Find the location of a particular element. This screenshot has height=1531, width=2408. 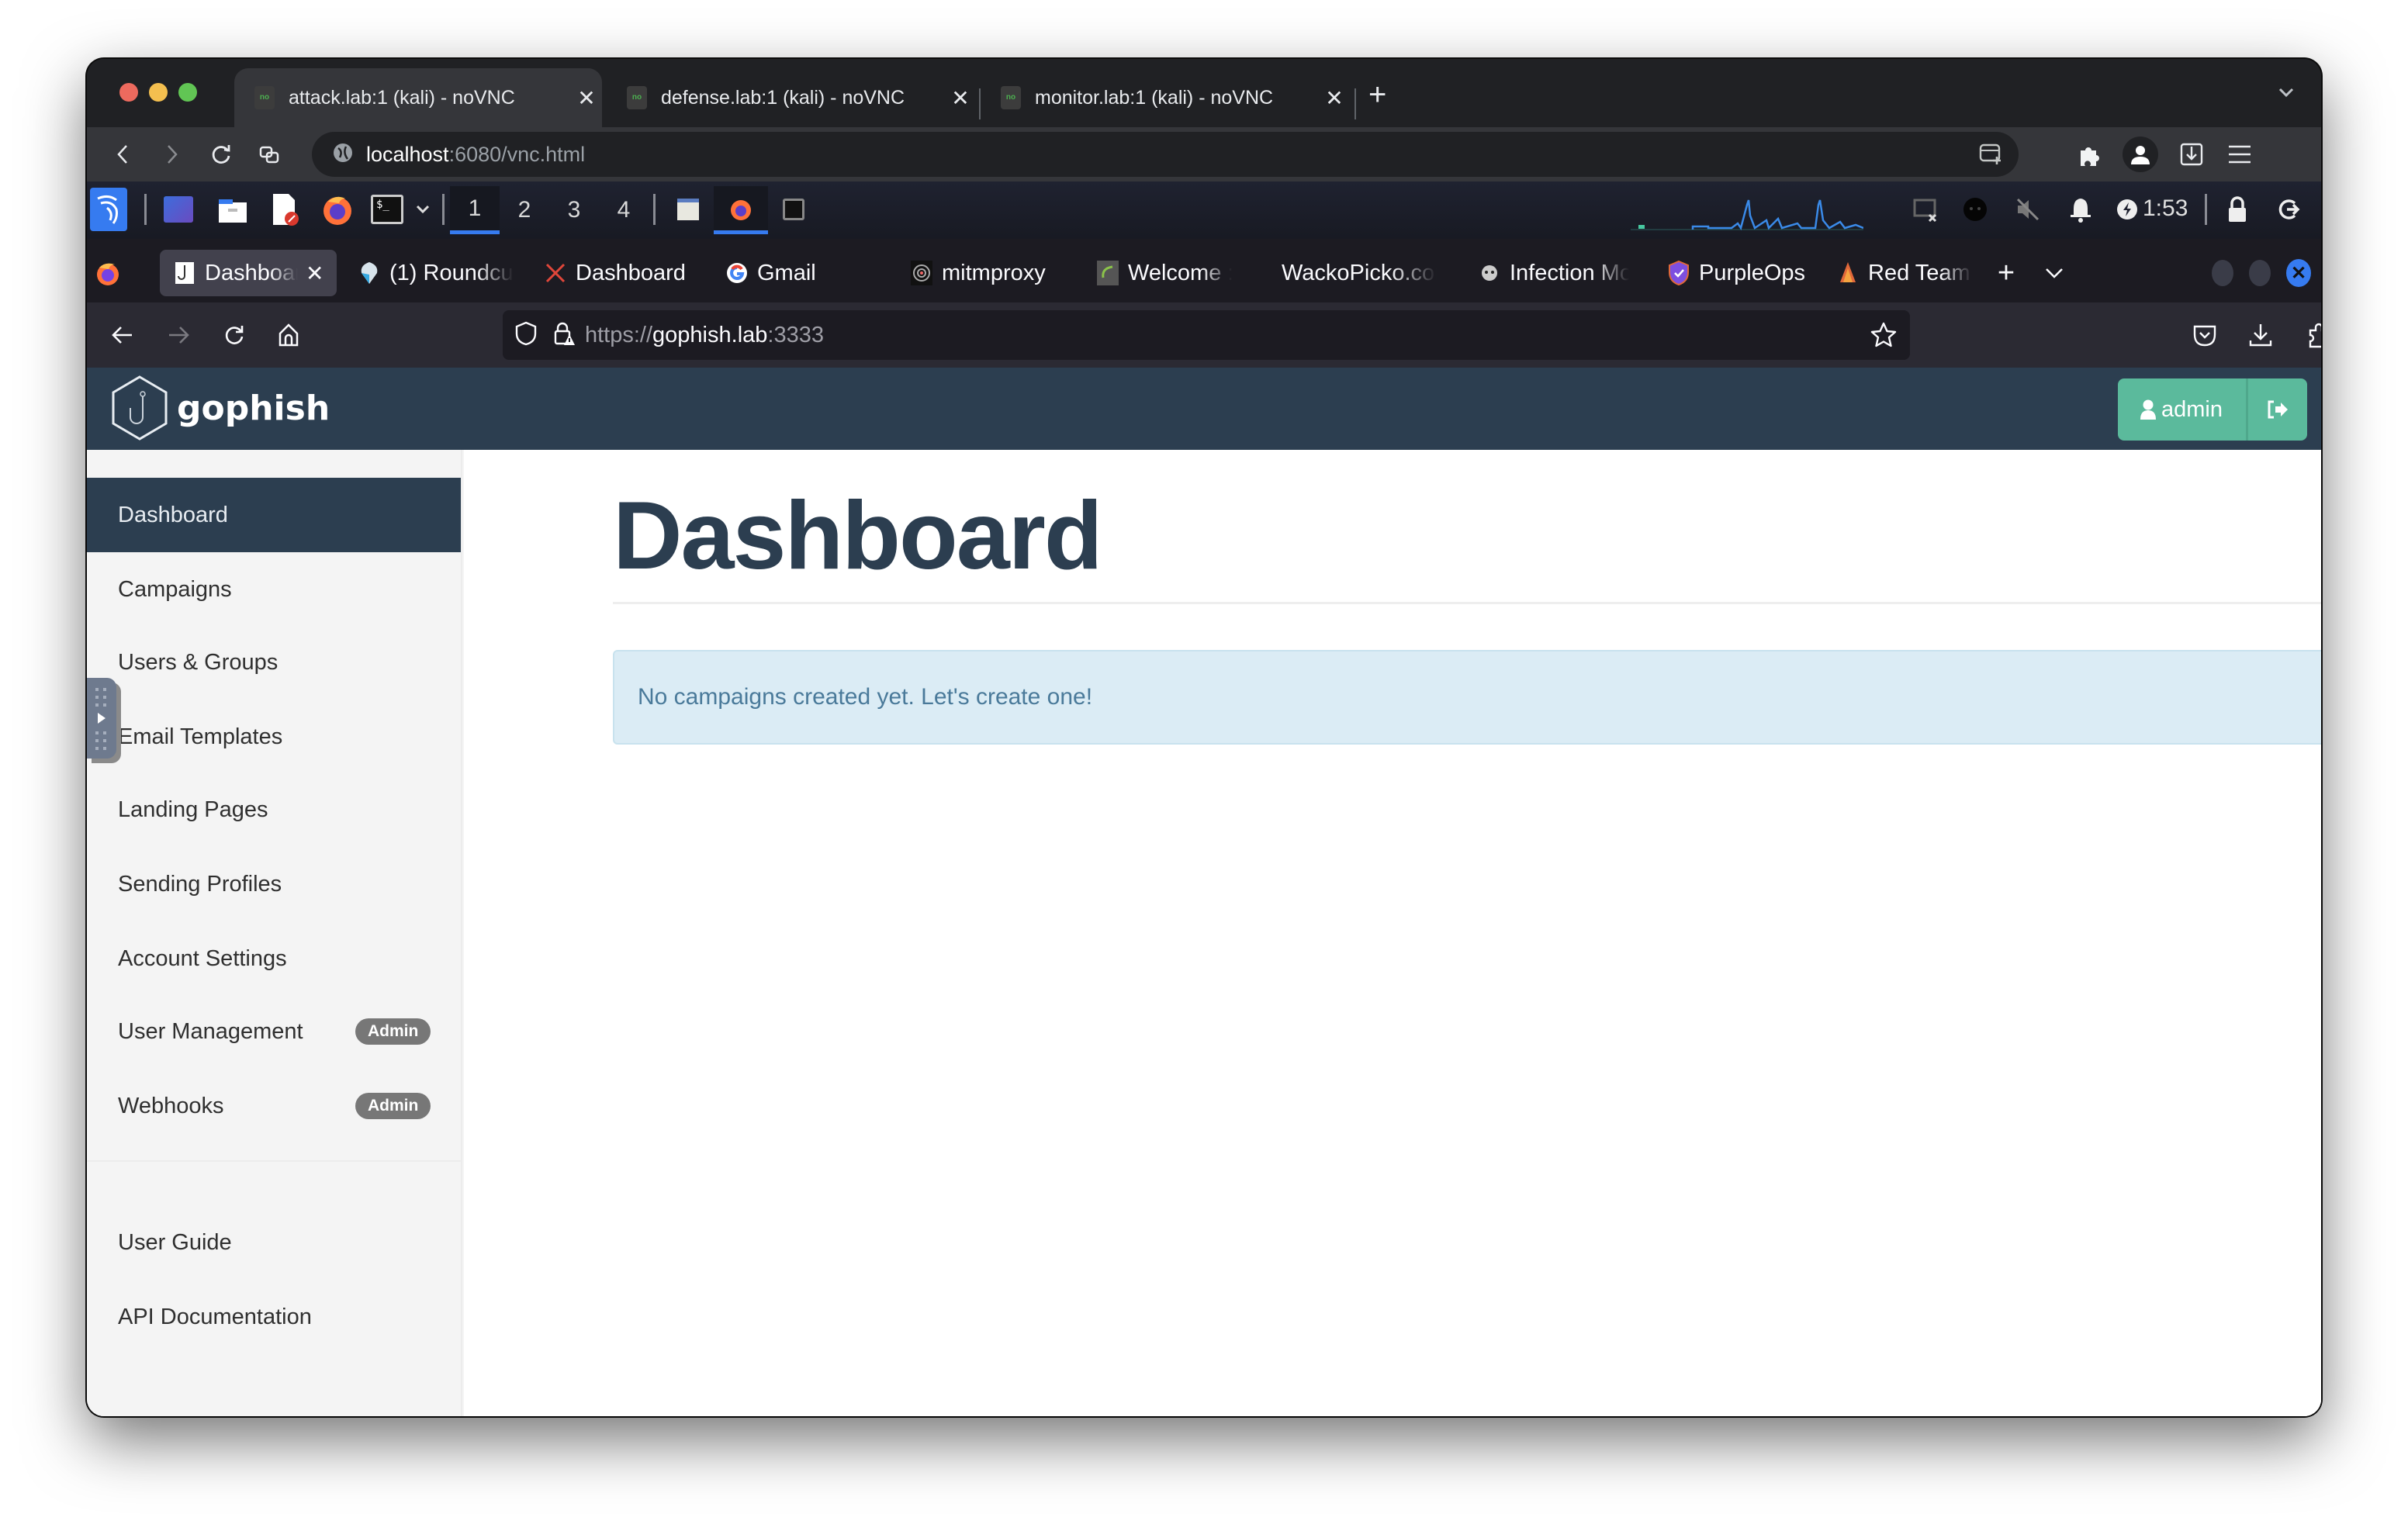

text-editor-icon is located at coordinates (285, 209).